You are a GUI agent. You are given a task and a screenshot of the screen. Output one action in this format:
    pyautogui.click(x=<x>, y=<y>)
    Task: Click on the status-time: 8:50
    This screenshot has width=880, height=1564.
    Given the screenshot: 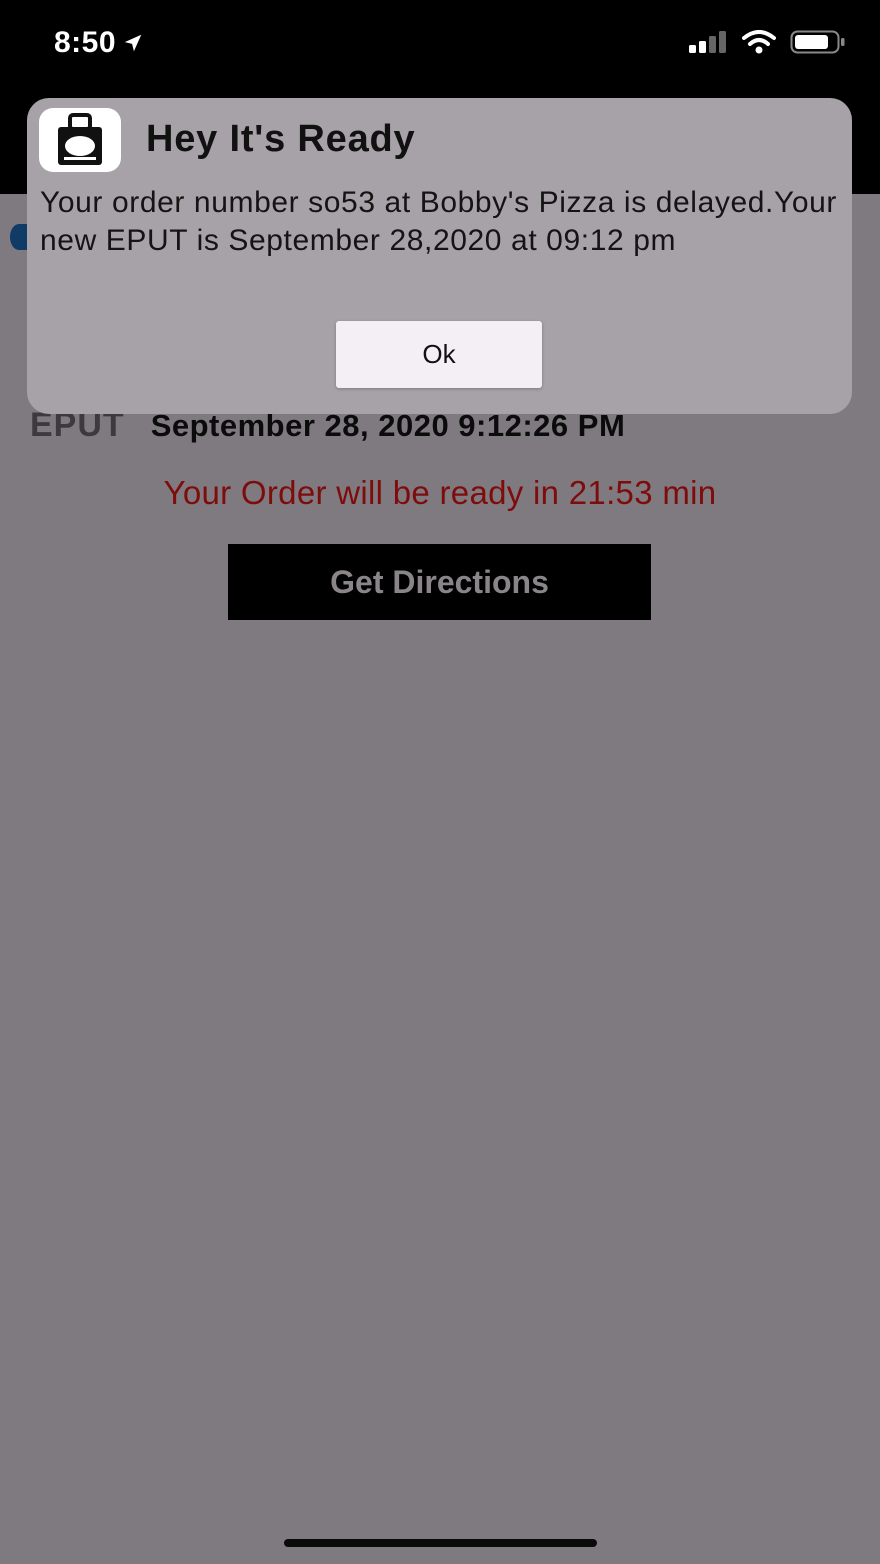 What is the action you would take?
    pyautogui.click(x=99, y=43)
    